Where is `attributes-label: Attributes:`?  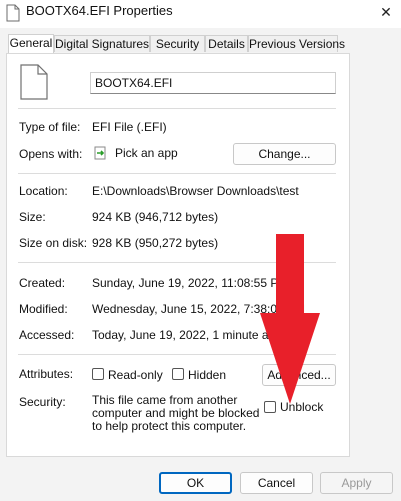
attributes-label: Attributes: is located at coordinates (46, 374).